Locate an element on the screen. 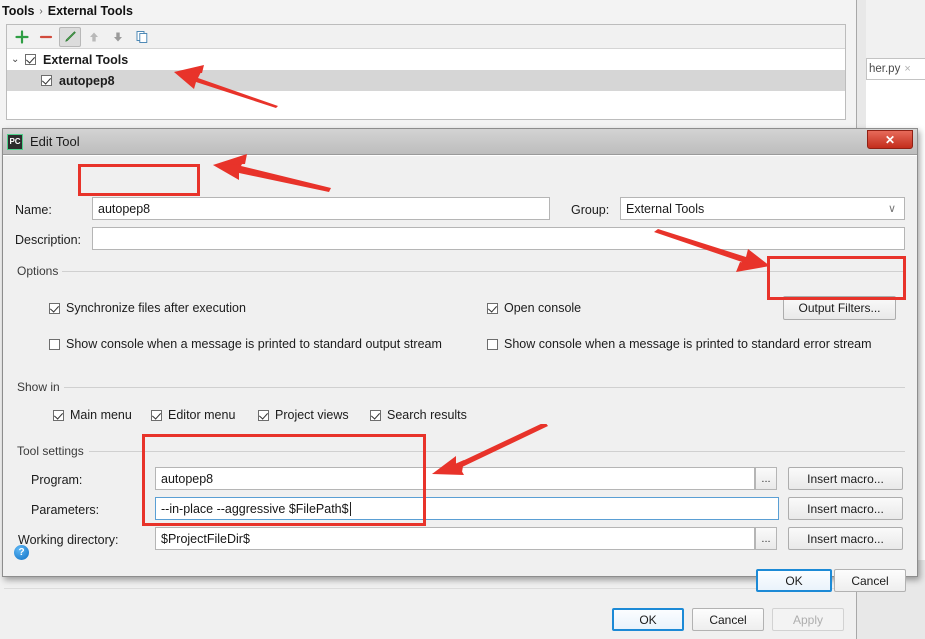  editor-file-tab: her.py × is located at coordinates (895, 69).